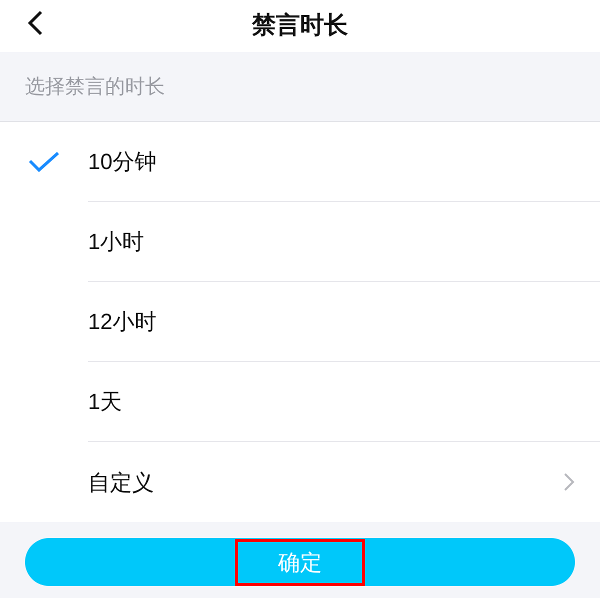 The width and height of the screenshot is (600, 598). Describe the element at coordinates (300, 26) in the screenshot. I see `page-title: 禁言时长` at that location.